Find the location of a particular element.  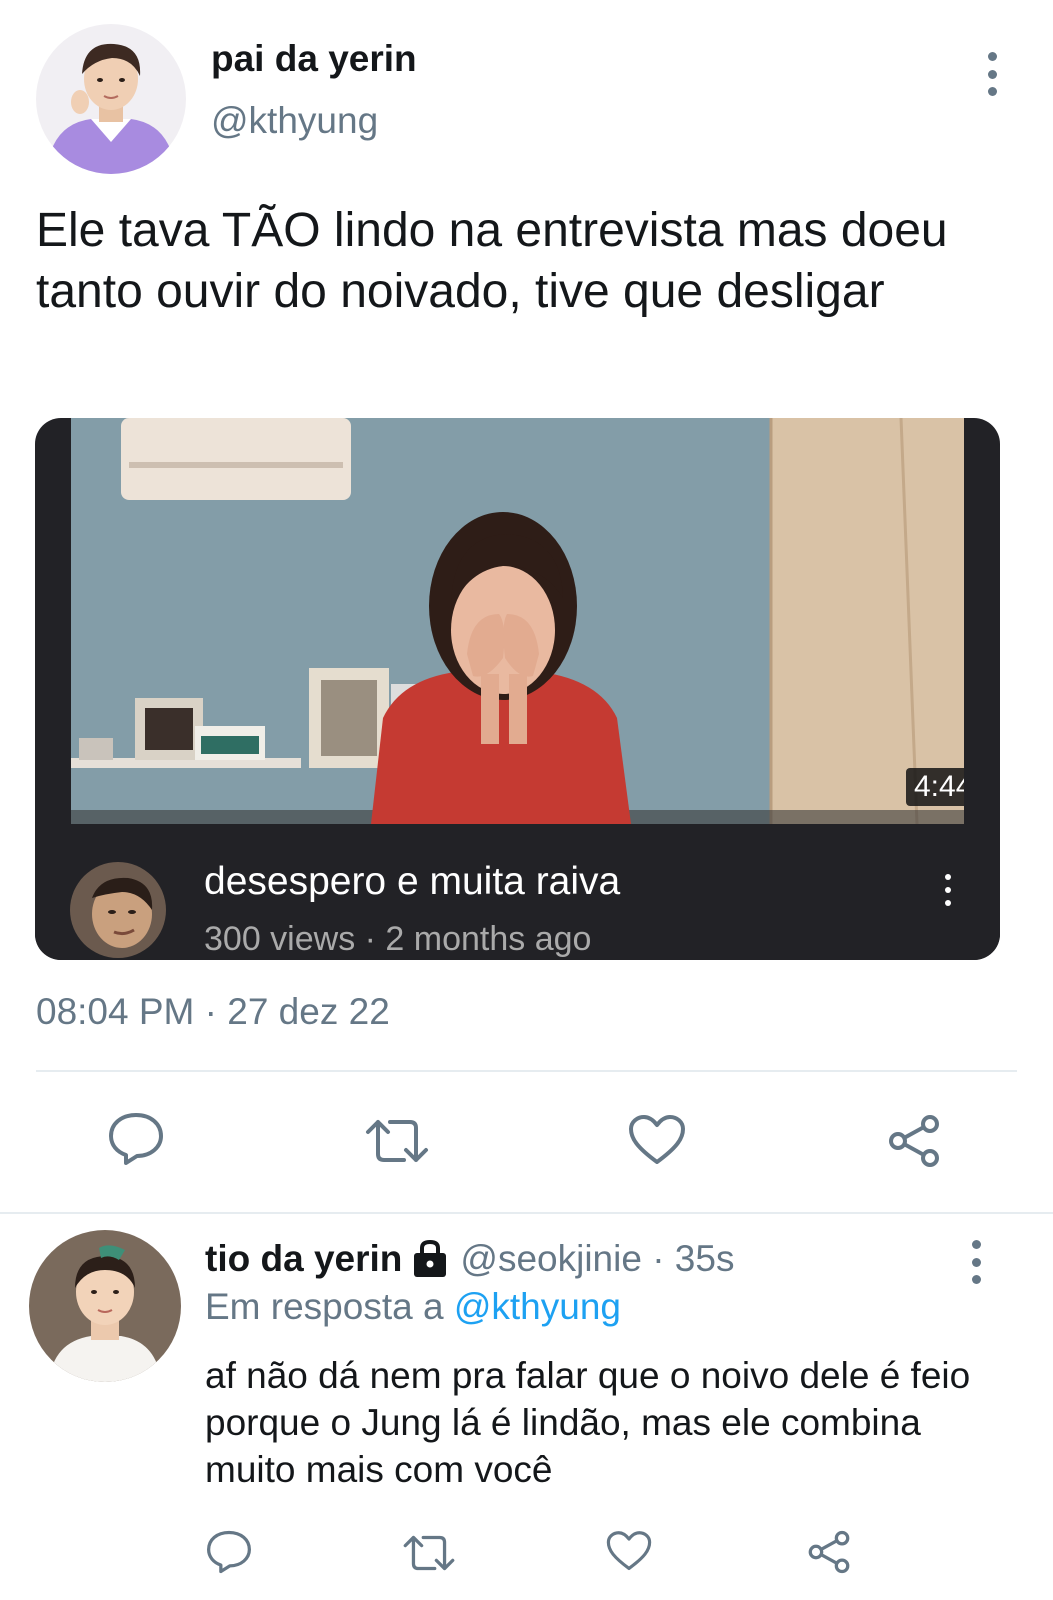

main-tweet-display-name: pai da yerin is located at coordinates (314, 59).